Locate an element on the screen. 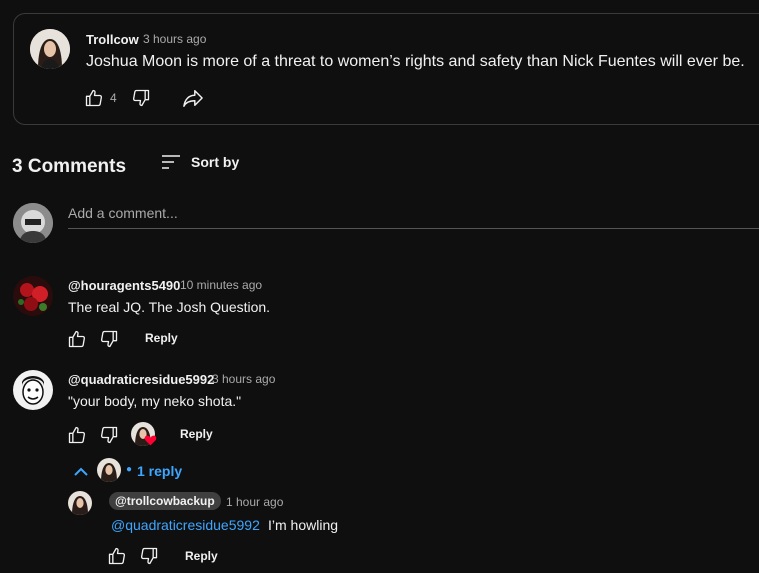 The image size is (759, 573). reply-preview-avatar is located at coordinates (109, 470).